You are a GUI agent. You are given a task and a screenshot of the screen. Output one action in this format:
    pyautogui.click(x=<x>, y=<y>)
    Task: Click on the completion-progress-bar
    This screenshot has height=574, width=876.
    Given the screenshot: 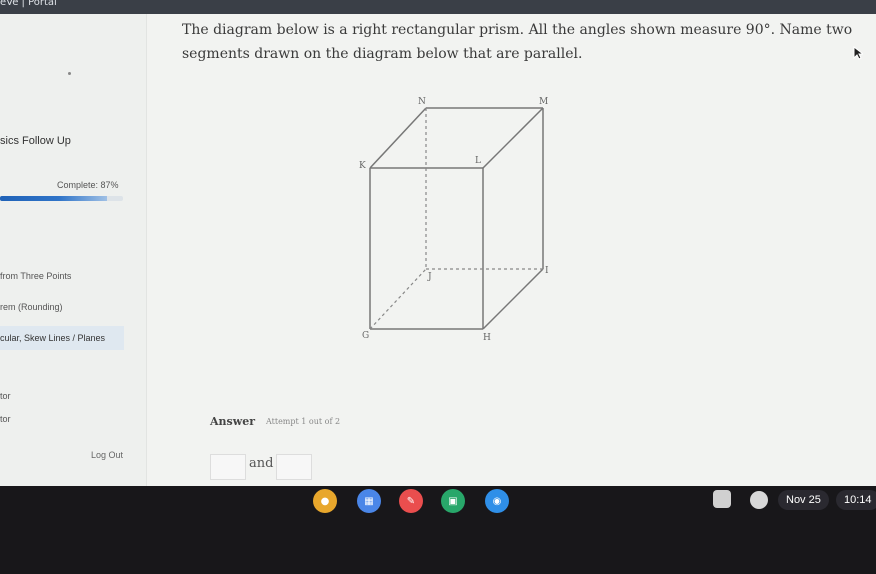 What is the action you would take?
    pyautogui.click(x=61, y=198)
    